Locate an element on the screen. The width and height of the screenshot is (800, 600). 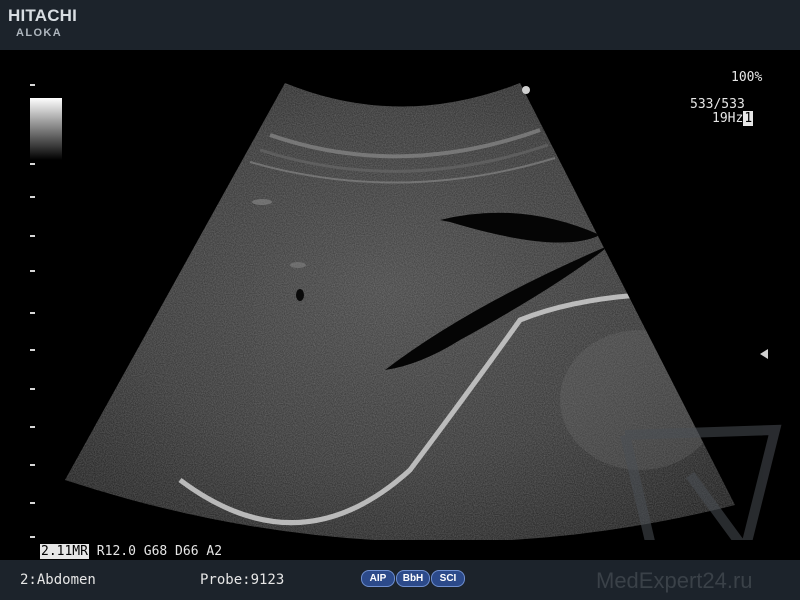
top-bar: HITACHI ALOKA is located at coordinates (400, 25).